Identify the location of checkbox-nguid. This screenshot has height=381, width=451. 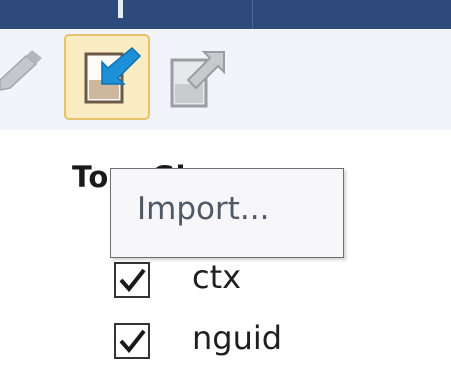
(132, 341).